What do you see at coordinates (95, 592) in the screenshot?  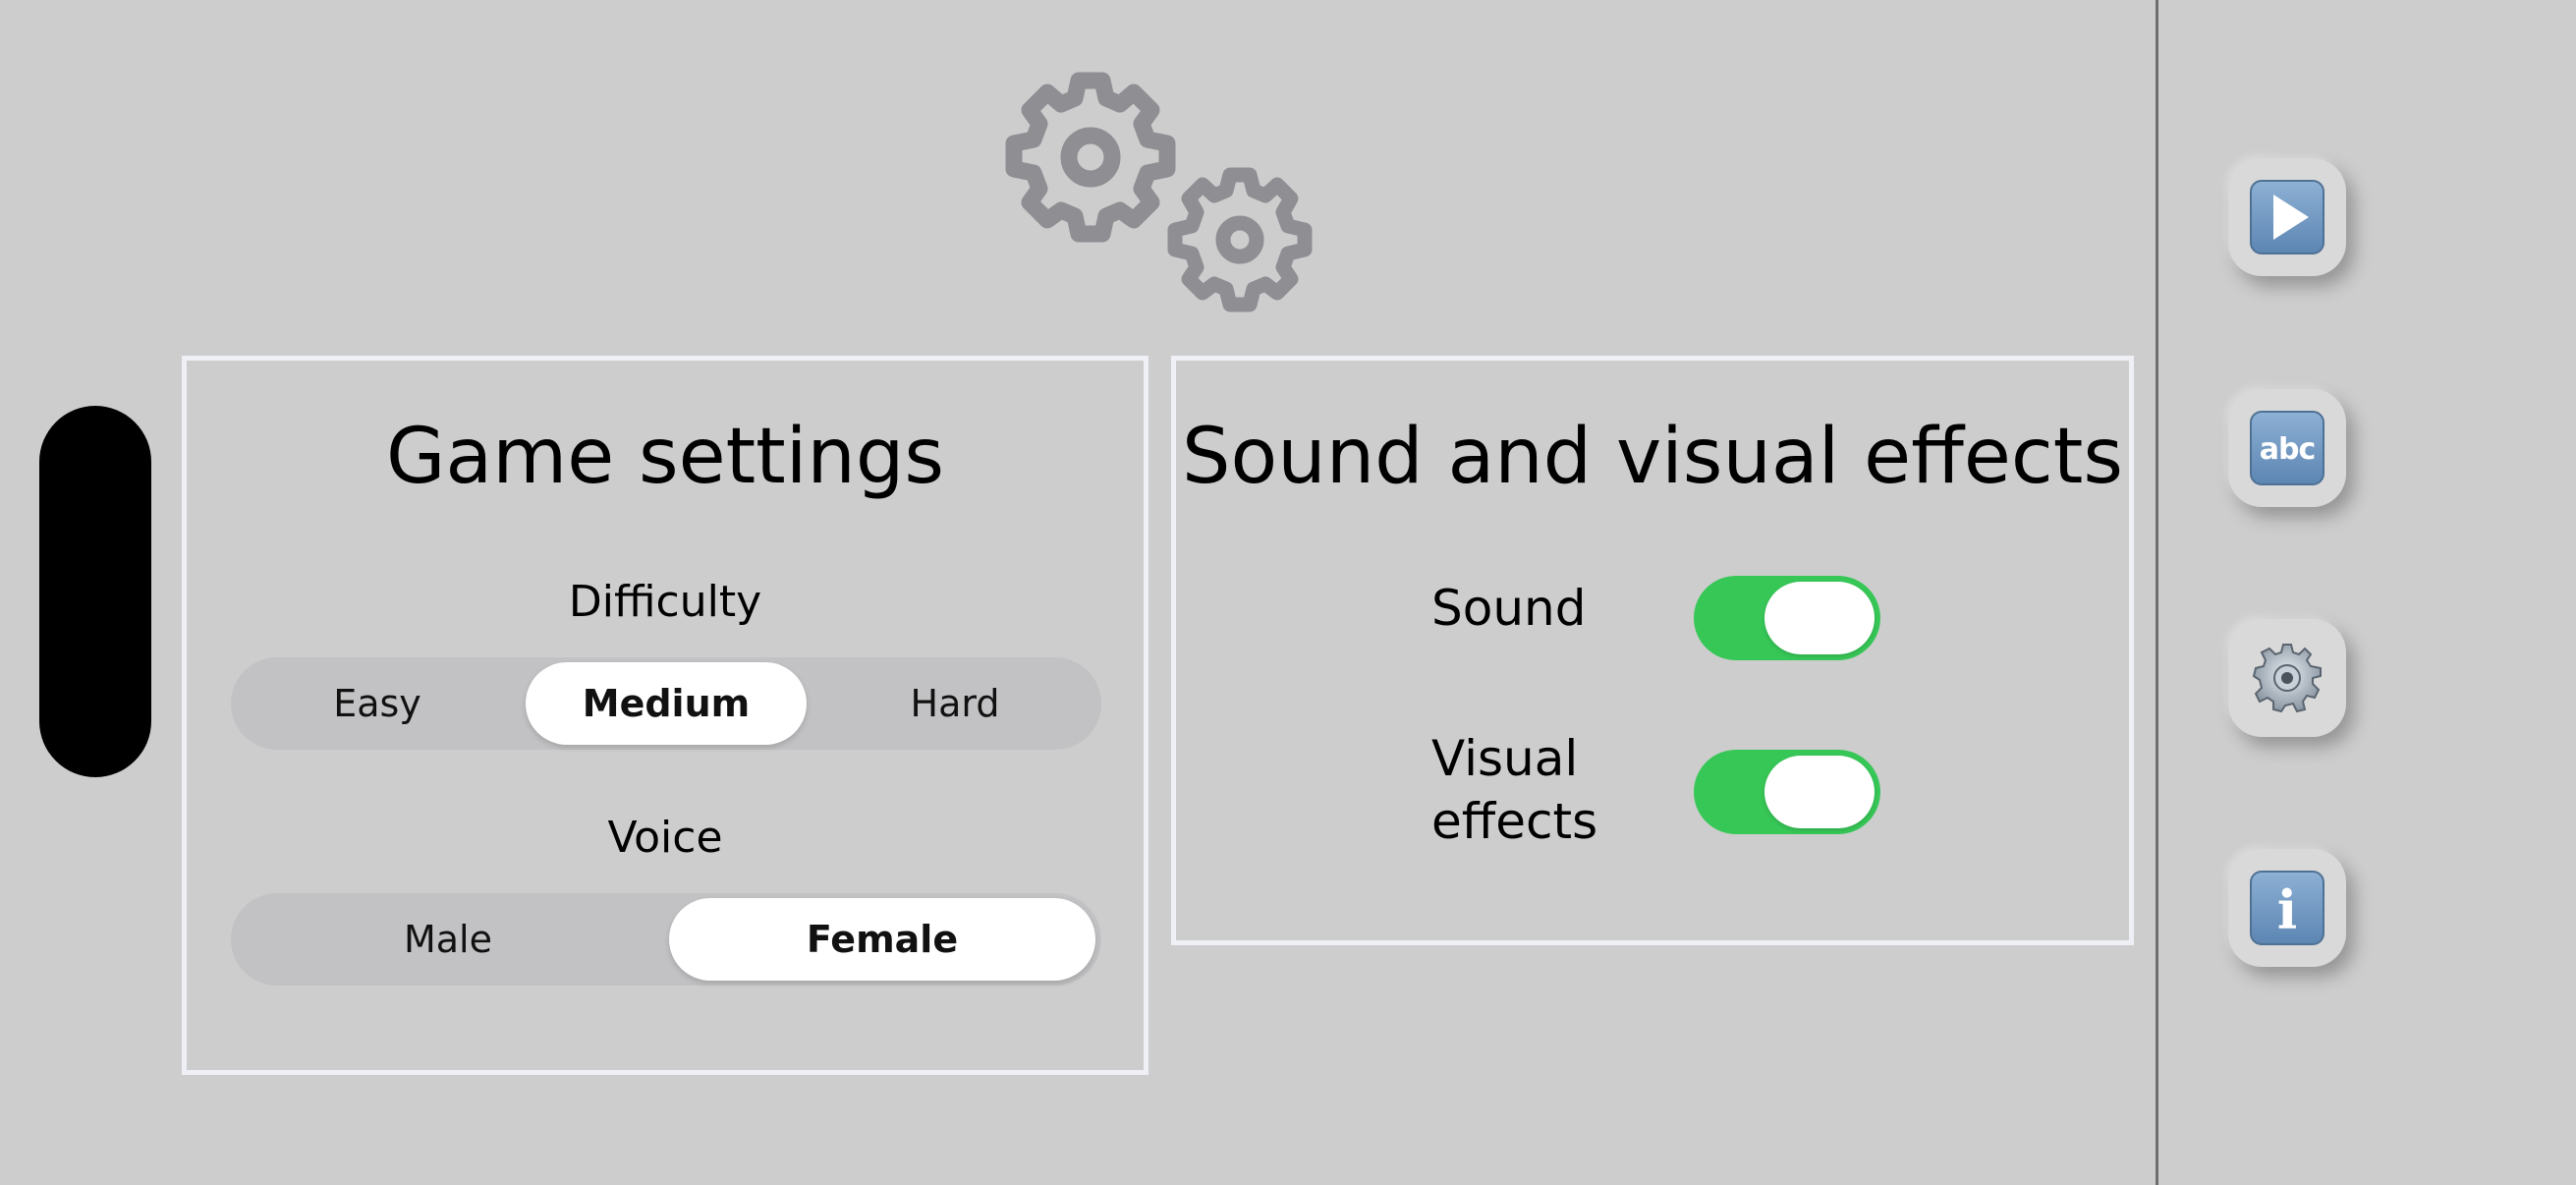 I see `sidebar-drag-handle` at bounding box center [95, 592].